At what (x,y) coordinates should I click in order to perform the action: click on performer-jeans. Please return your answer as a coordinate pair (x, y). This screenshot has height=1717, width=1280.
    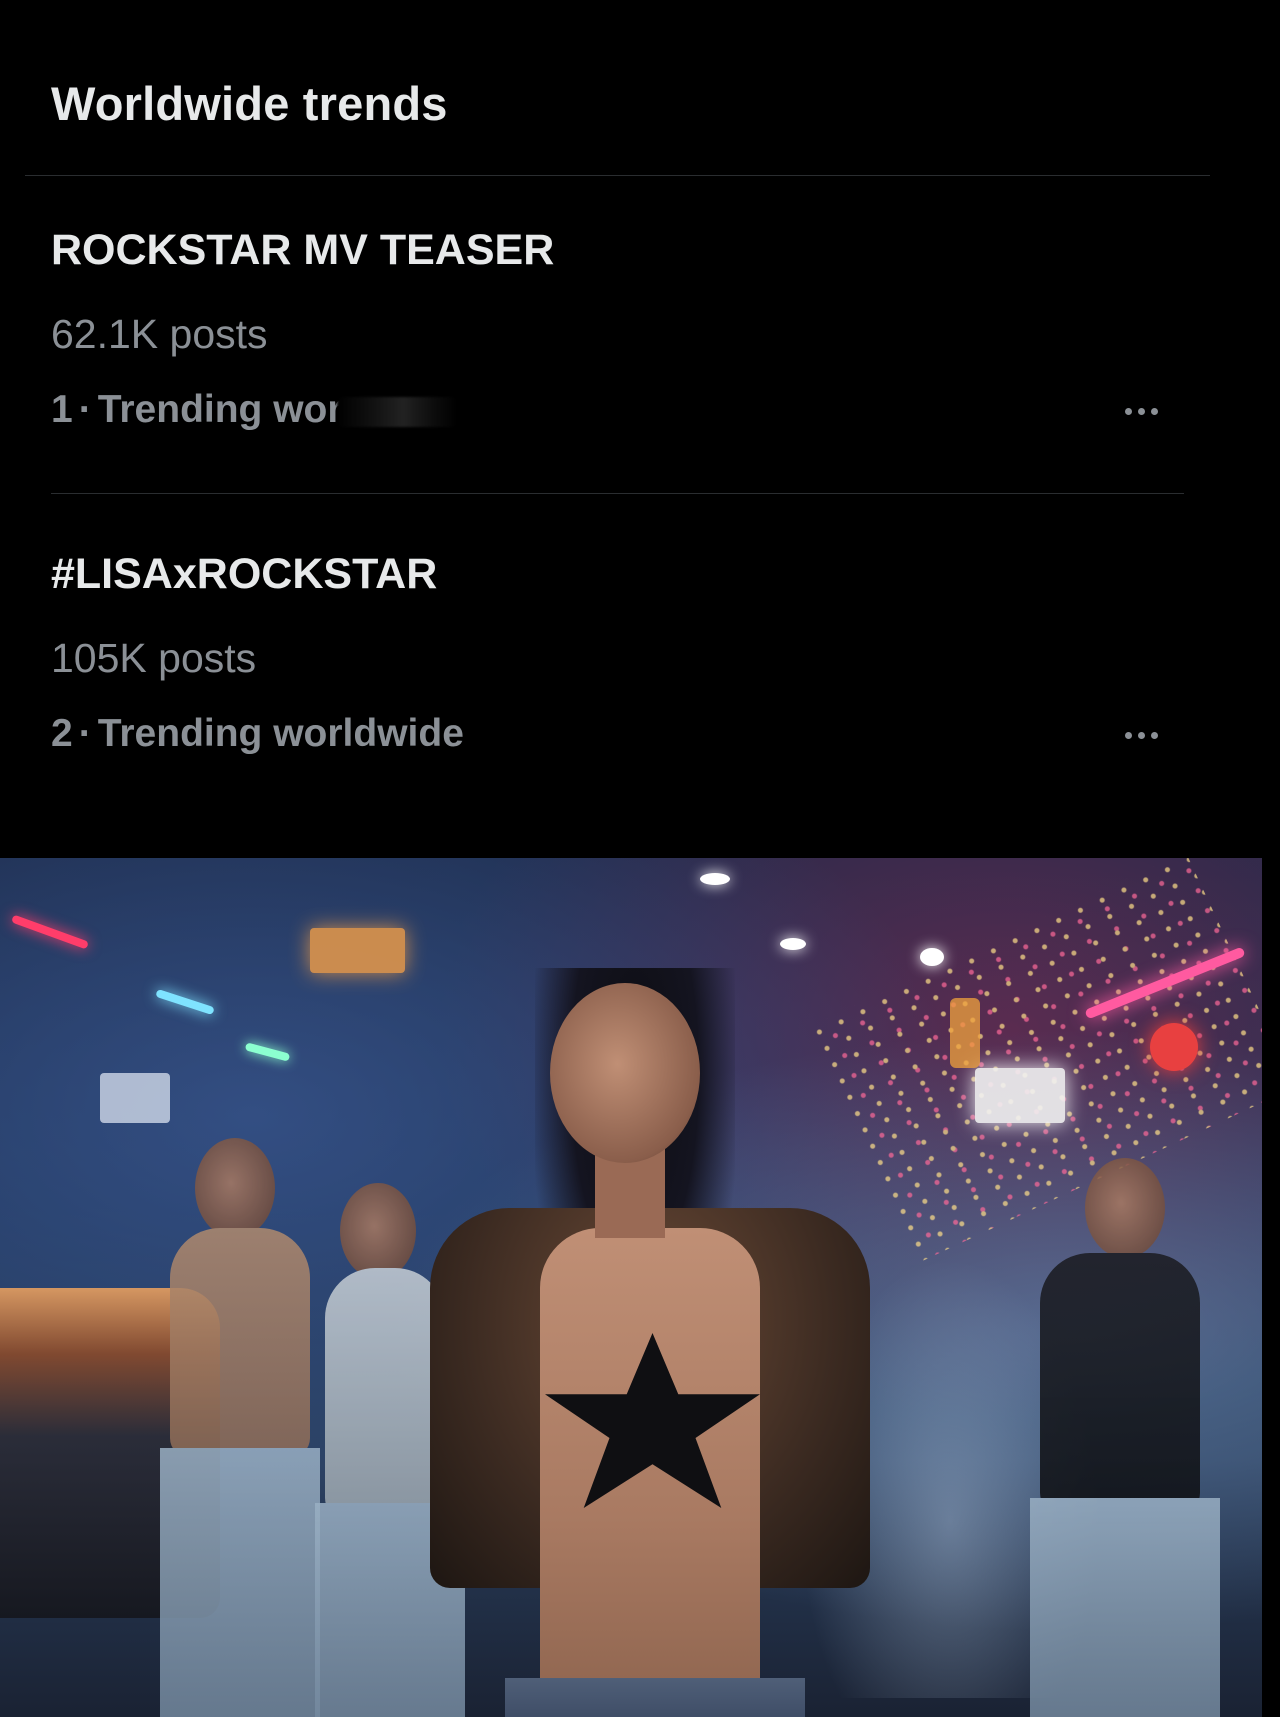
    Looking at the image, I should click on (655, 1697).